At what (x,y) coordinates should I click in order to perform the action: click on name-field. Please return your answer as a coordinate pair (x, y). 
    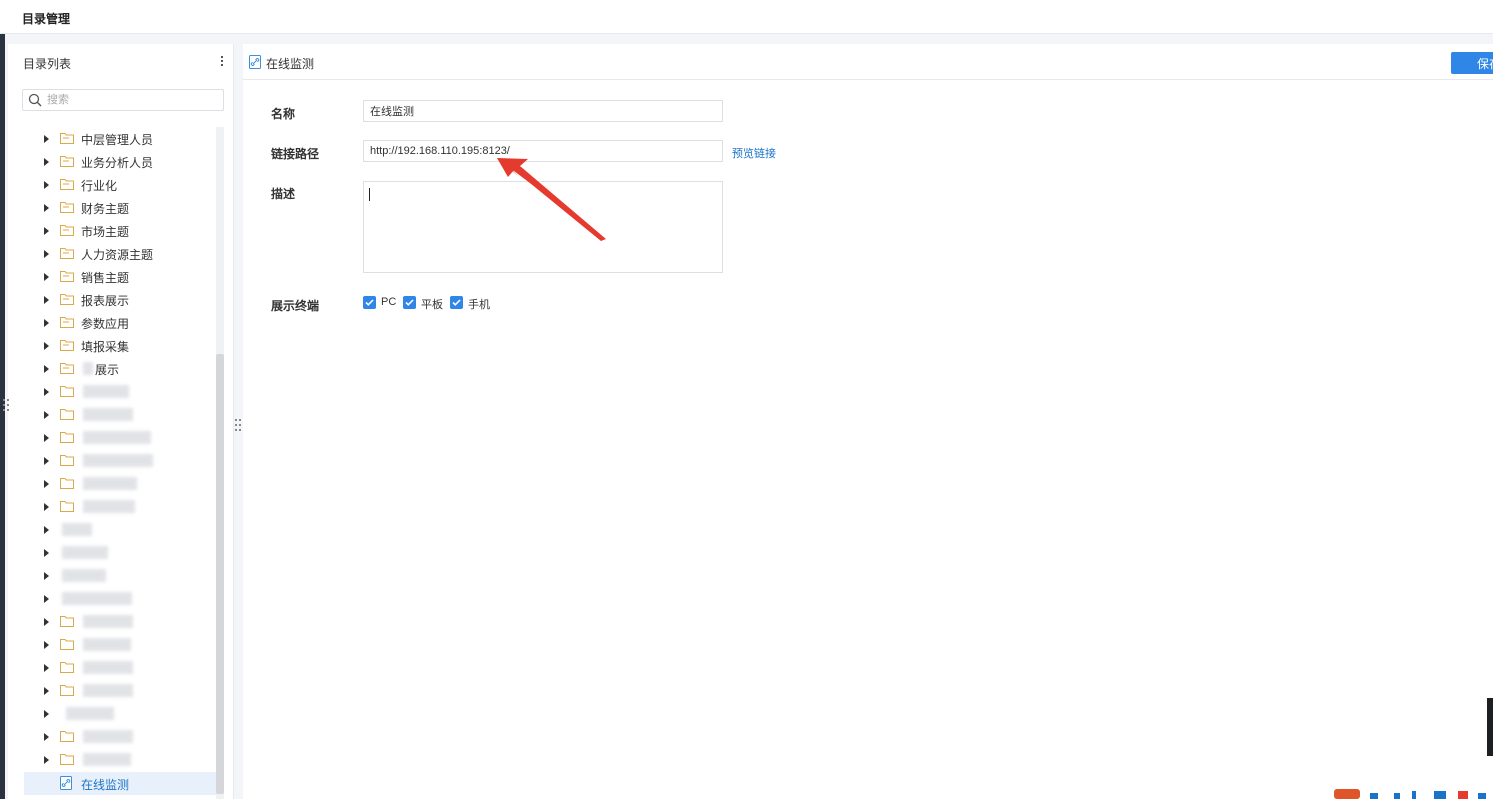
    Looking at the image, I should click on (543, 111).